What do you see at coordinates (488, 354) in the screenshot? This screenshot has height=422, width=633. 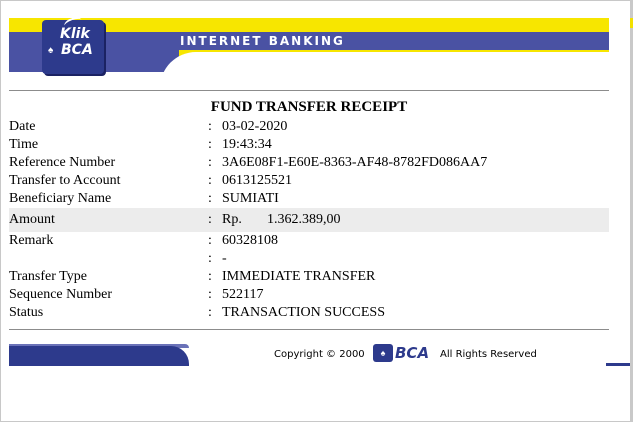 I see `footer-rights: All Rights Reserved` at bounding box center [488, 354].